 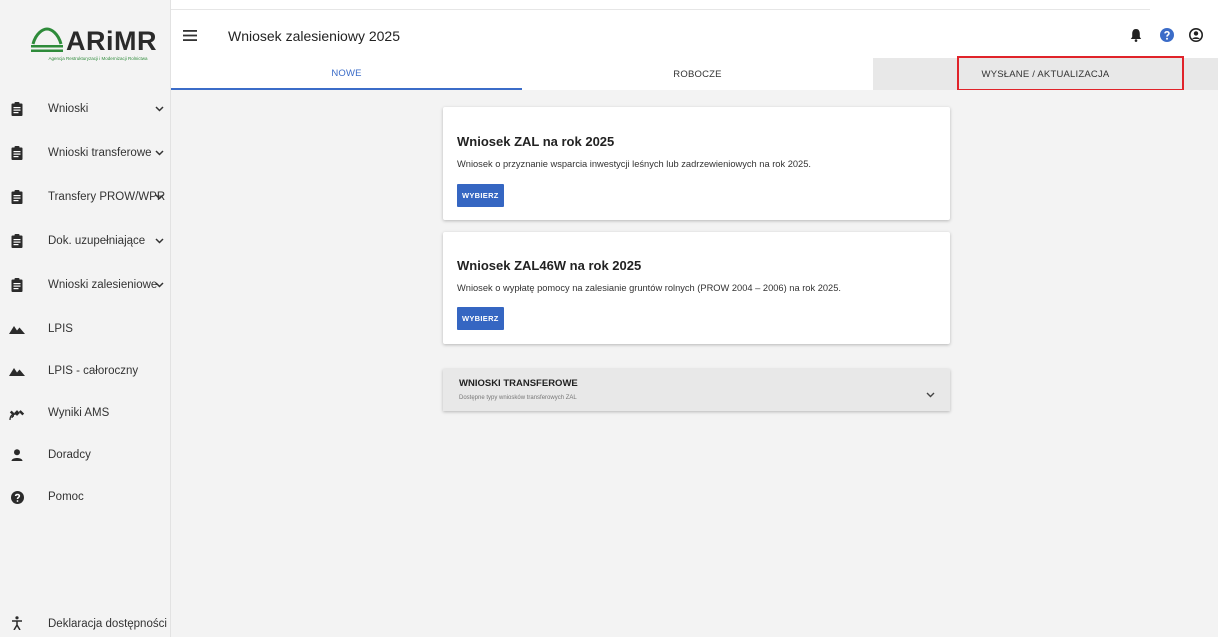 I want to click on sidebar-item-label: LPIS - całoroczny, so click(x=93, y=371).